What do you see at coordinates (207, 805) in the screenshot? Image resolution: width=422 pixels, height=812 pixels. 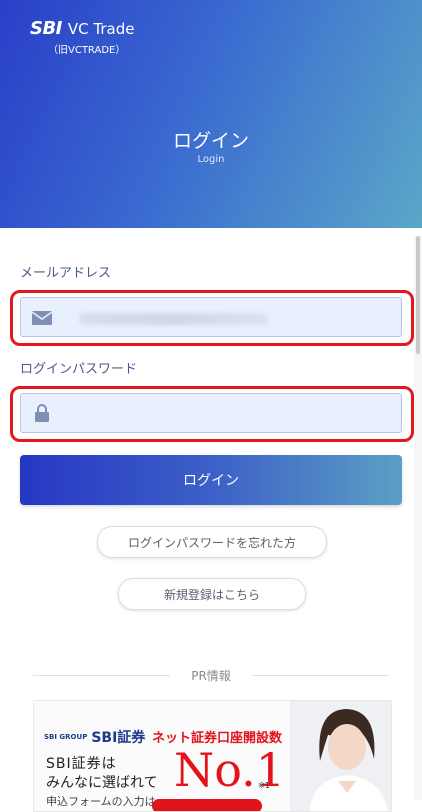 I see `banner-cta-bar` at bounding box center [207, 805].